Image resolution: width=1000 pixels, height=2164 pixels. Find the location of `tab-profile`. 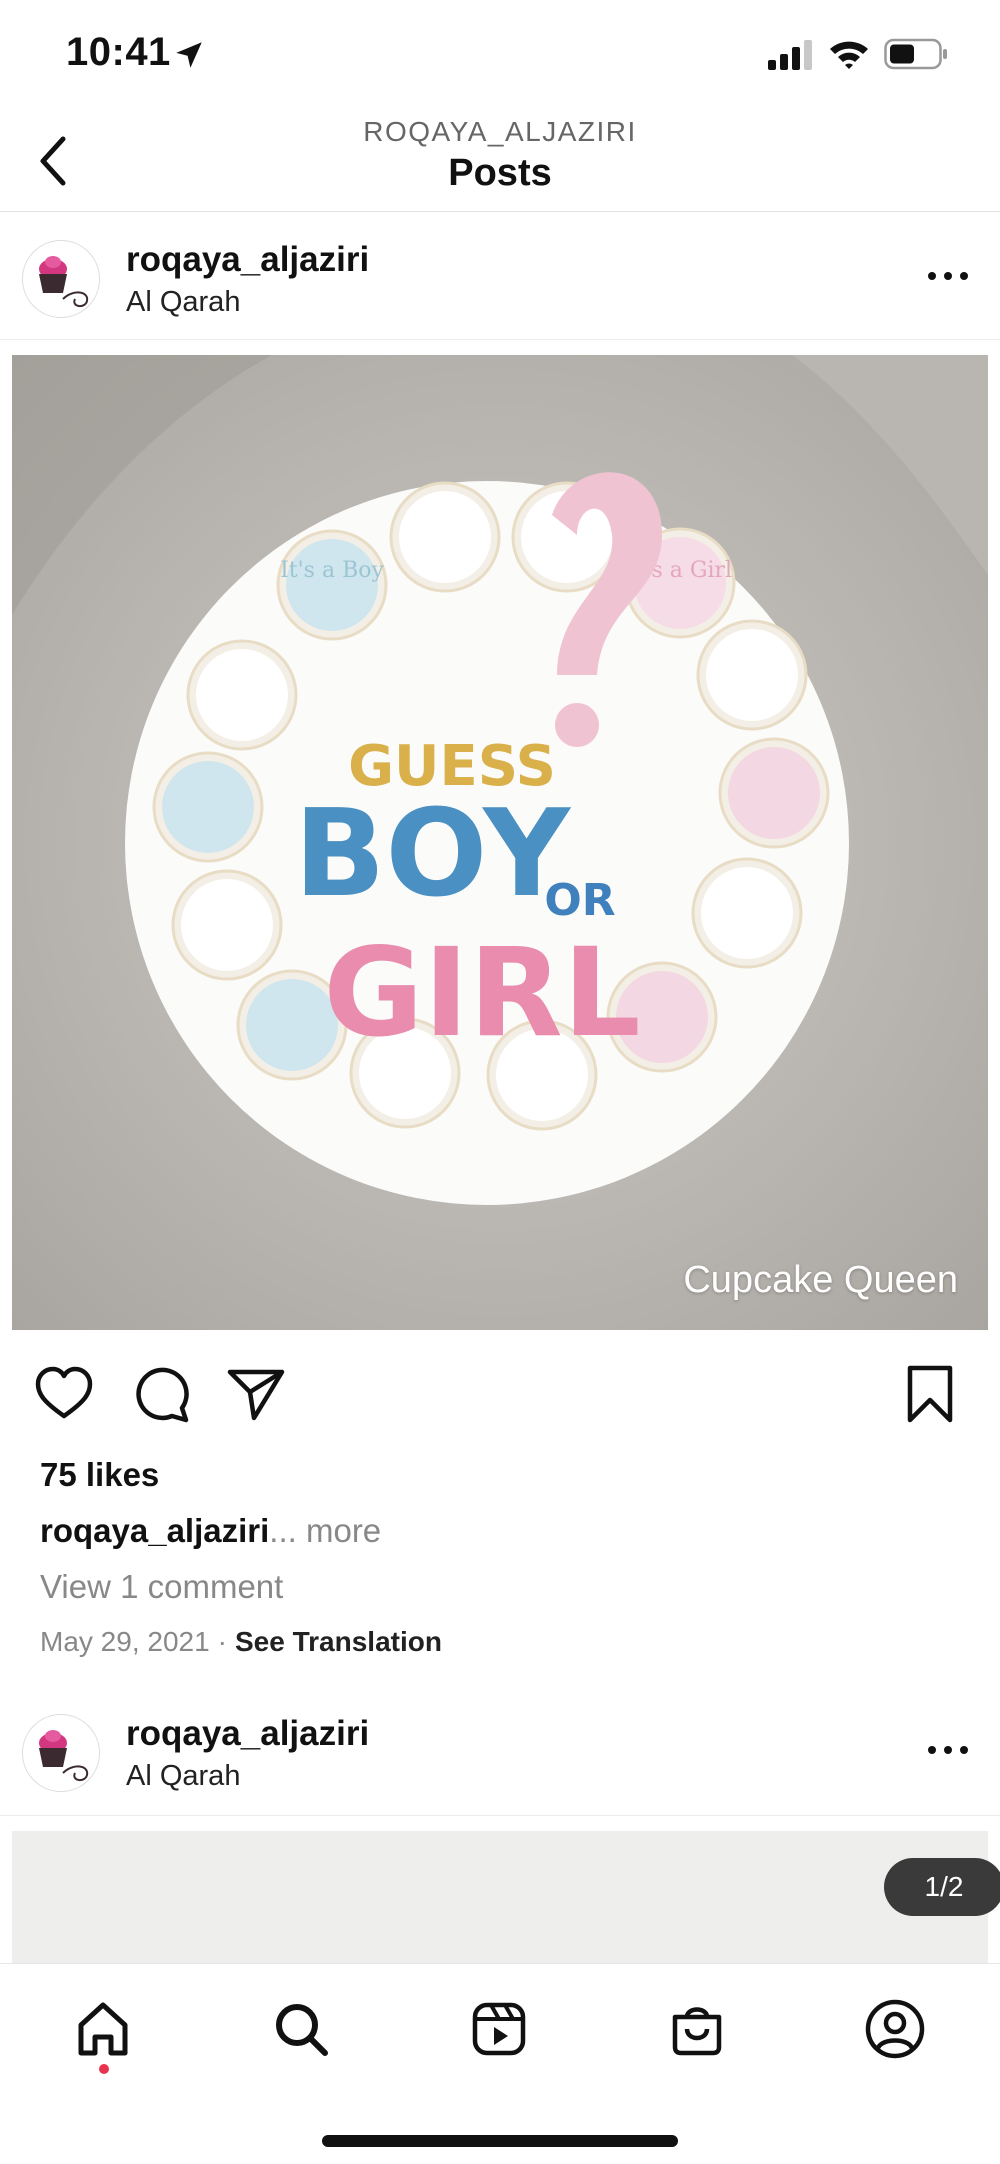

tab-profile is located at coordinates (895, 2029).